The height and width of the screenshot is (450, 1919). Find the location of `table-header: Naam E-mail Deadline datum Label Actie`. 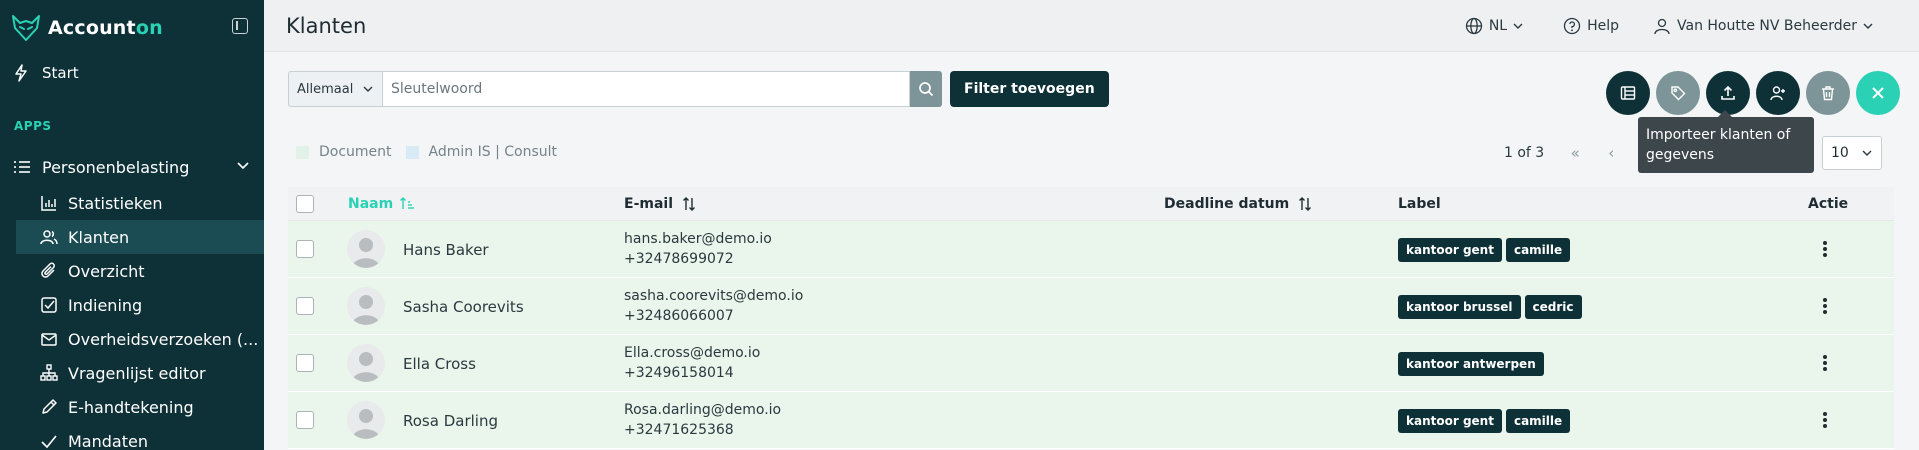

table-header: Naam E-mail Deadline datum Label Actie is located at coordinates (1091, 204).